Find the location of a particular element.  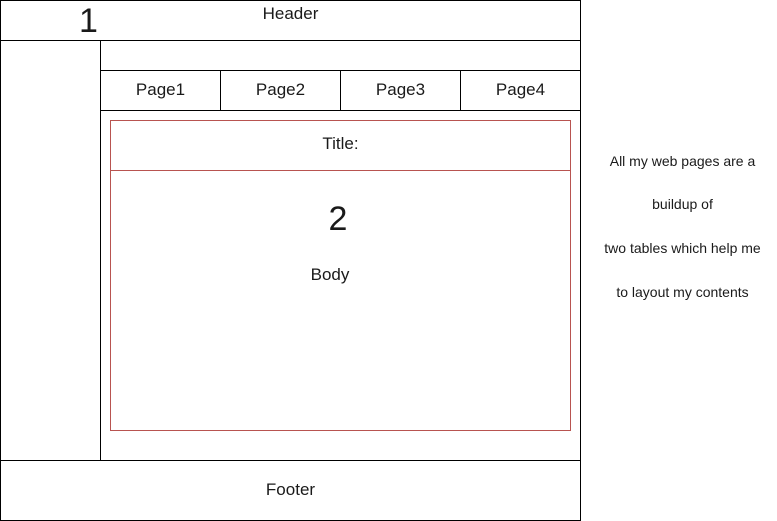

nav-tab-page1: Page1 is located at coordinates (160, 90).